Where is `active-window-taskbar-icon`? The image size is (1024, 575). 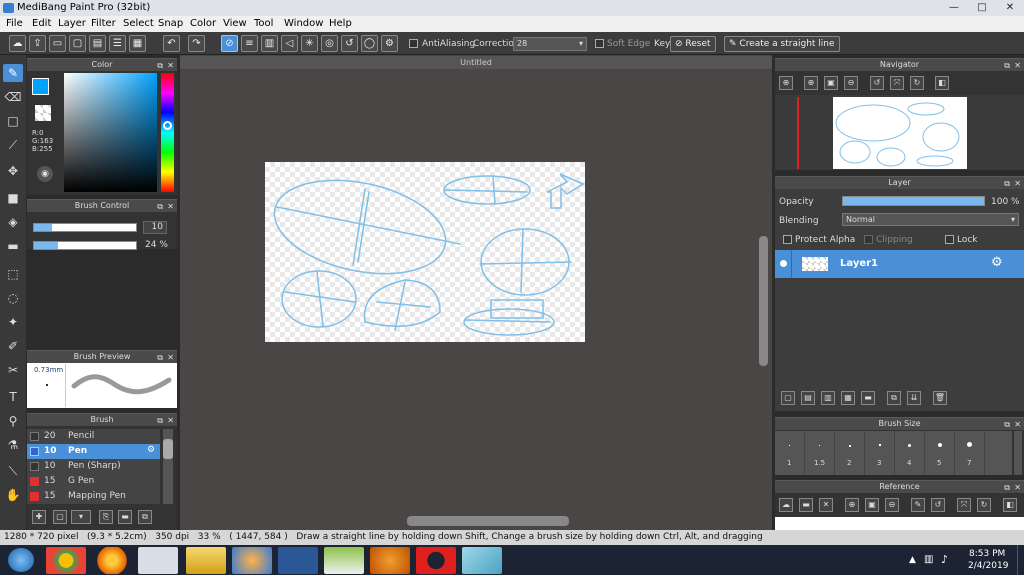
active-window-taskbar-icon is located at coordinates (158, 560).